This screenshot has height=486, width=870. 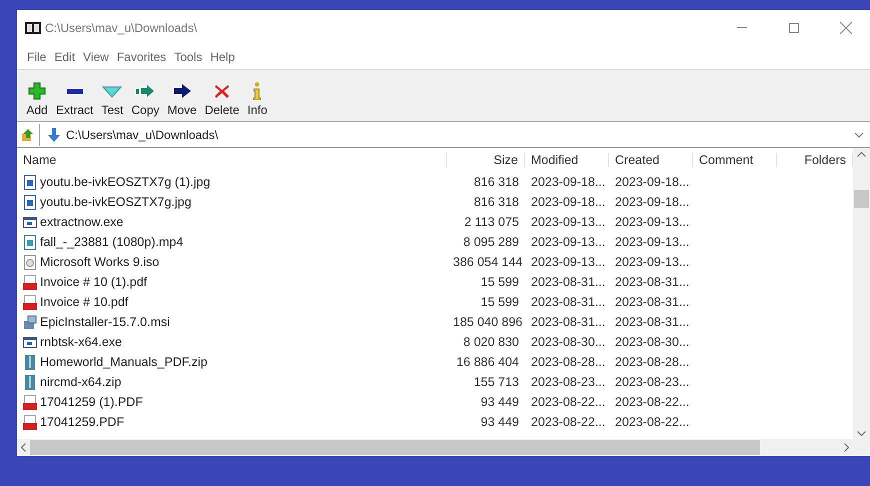 What do you see at coordinates (496, 382) in the screenshot?
I see `table-cell-text: 155 713` at bounding box center [496, 382].